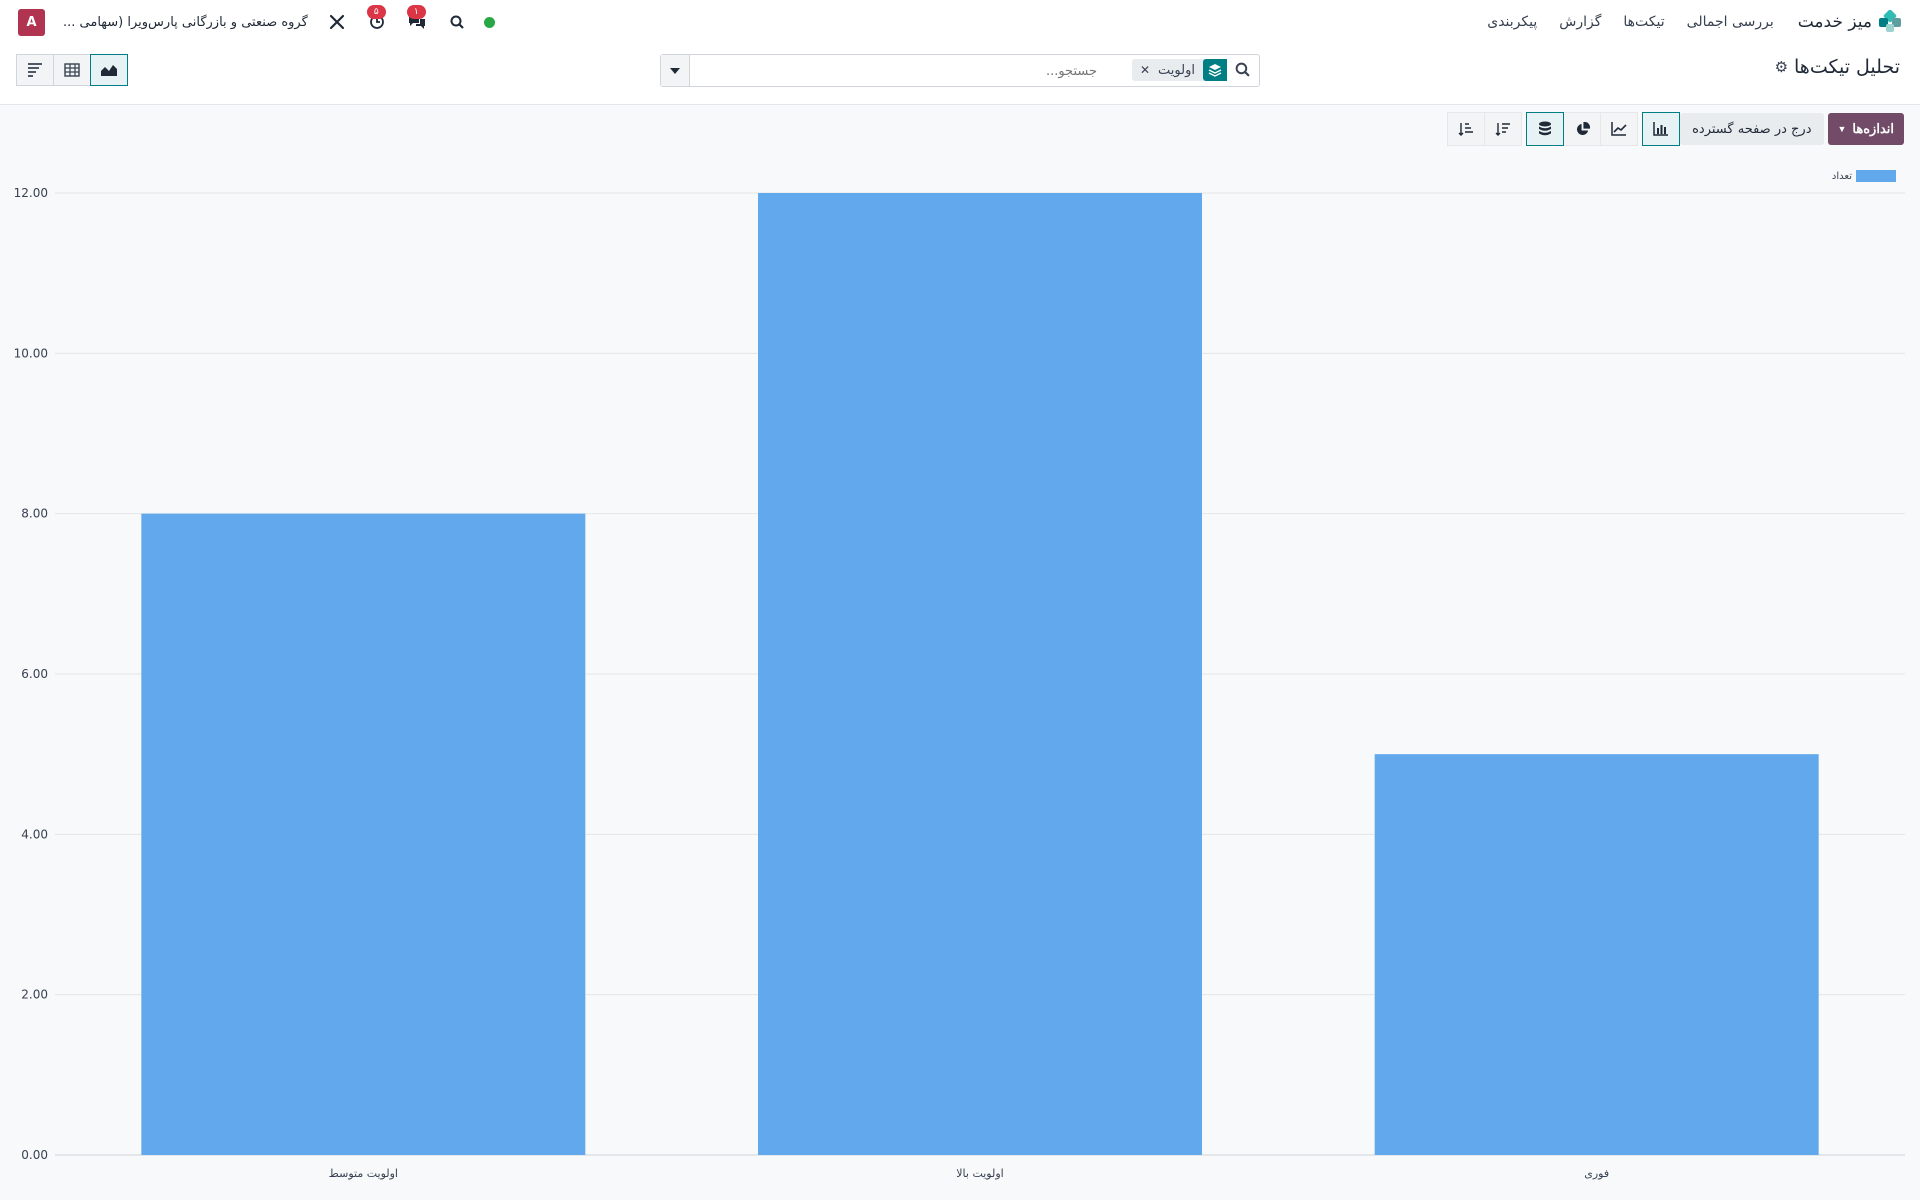 The image size is (1920, 1200). Describe the element at coordinates (363, 1173) in the screenshot. I see `x-tick-label: اولویت متوسط` at that location.